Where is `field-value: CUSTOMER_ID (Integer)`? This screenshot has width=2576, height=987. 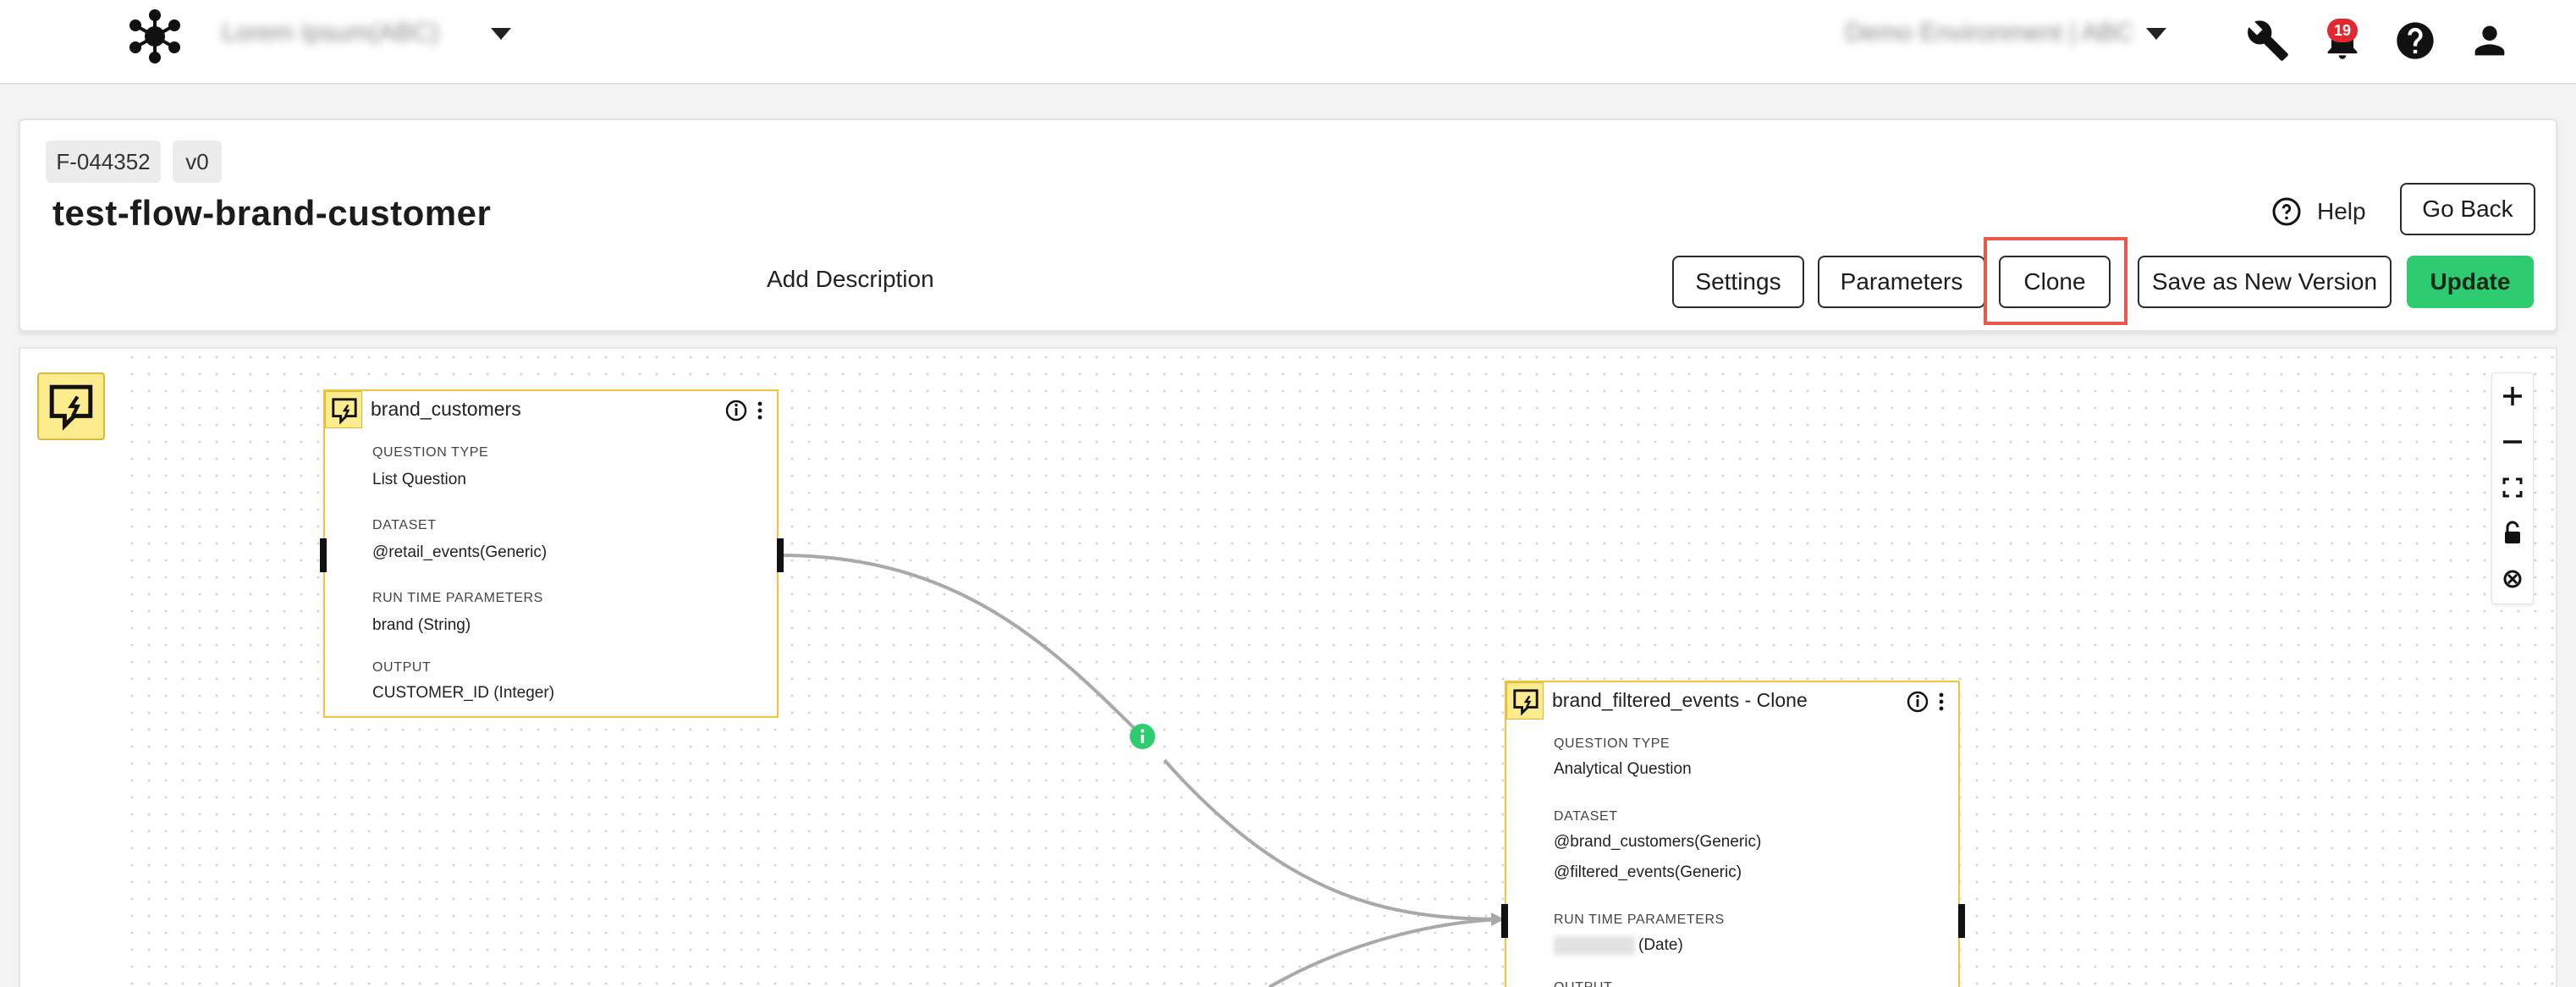 field-value: CUSTOMER_ID (Integer) is located at coordinates (463, 693).